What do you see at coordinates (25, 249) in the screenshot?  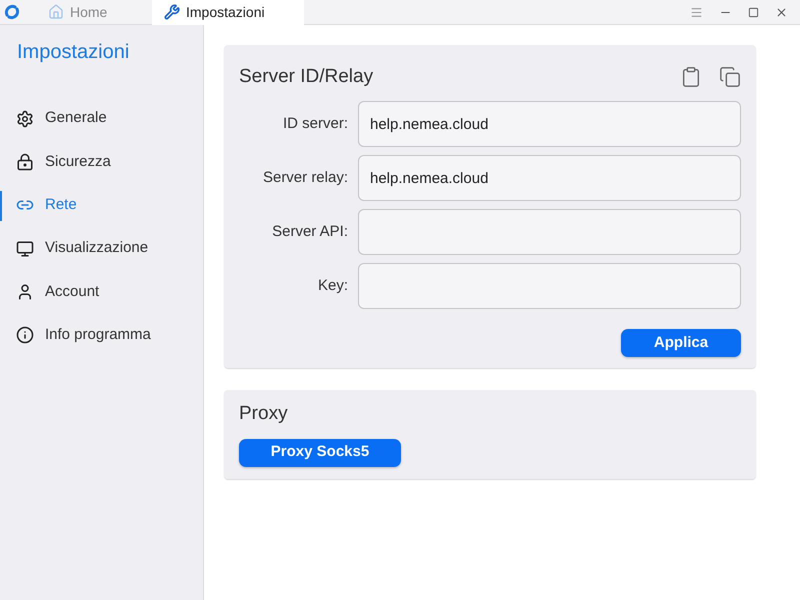 I see `monitor-icon` at bounding box center [25, 249].